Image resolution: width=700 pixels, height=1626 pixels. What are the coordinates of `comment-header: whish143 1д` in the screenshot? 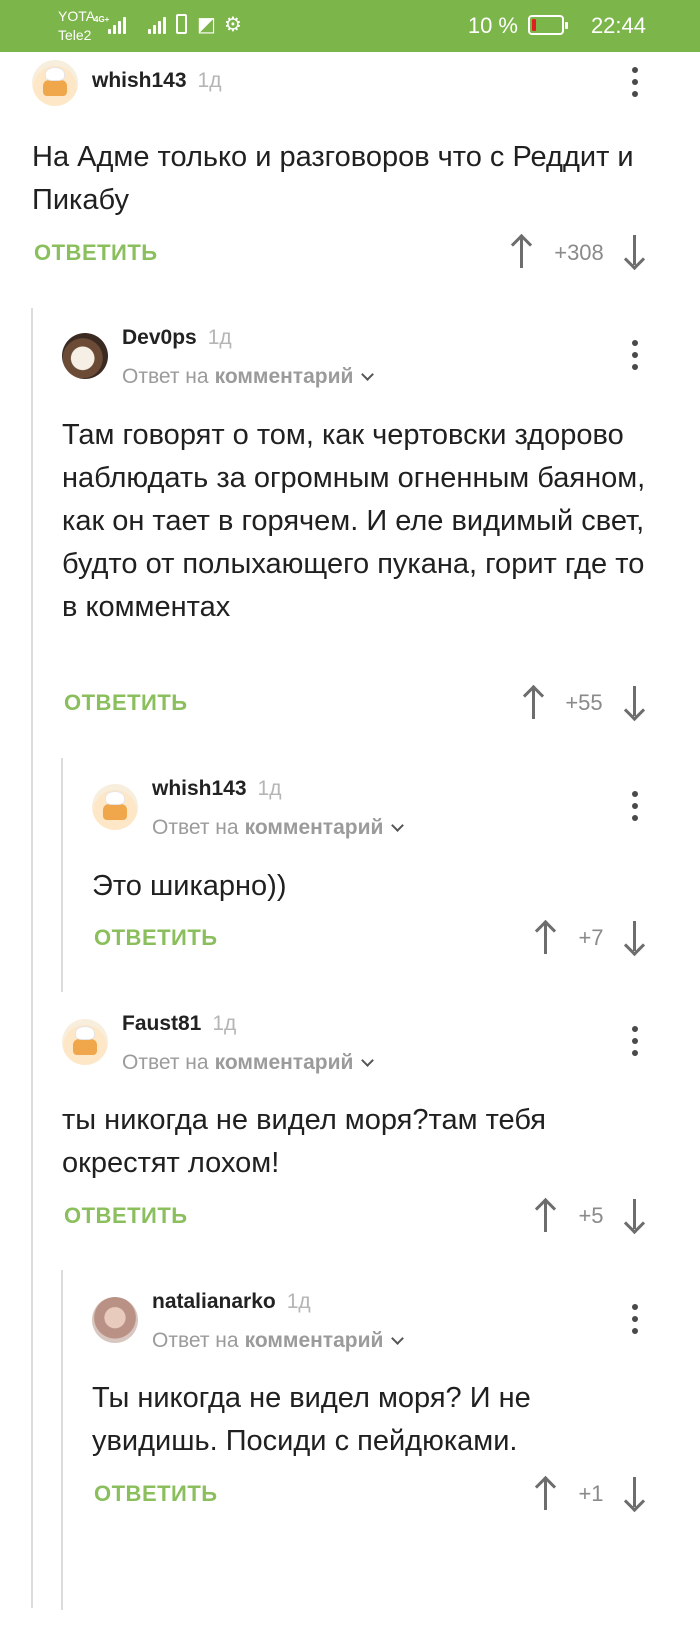 It's located at (126, 83).